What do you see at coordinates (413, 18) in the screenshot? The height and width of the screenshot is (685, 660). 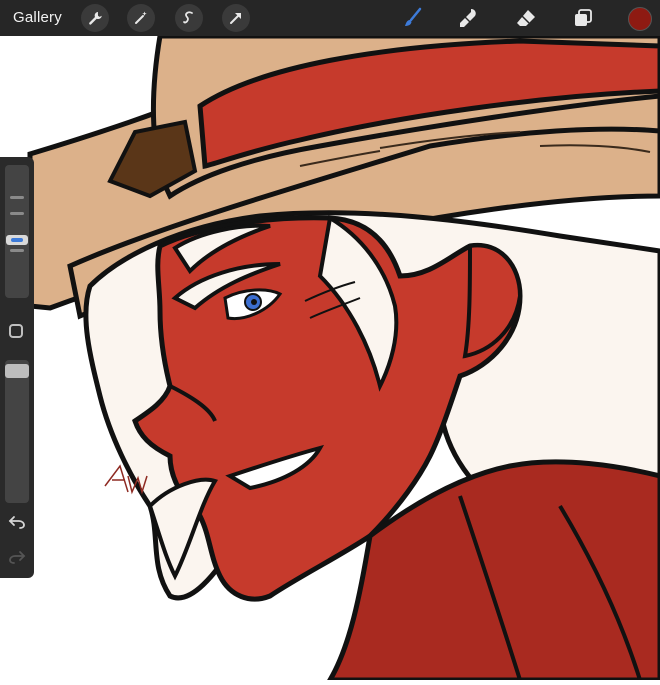 I see `brush-icon` at bounding box center [413, 18].